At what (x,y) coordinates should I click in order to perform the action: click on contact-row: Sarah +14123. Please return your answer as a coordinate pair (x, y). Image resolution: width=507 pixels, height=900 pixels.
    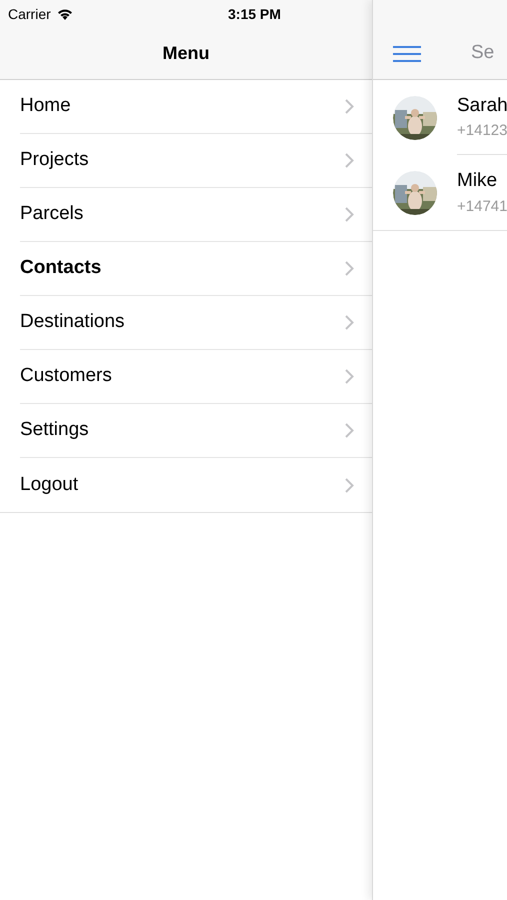
    Looking at the image, I should click on (440, 117).